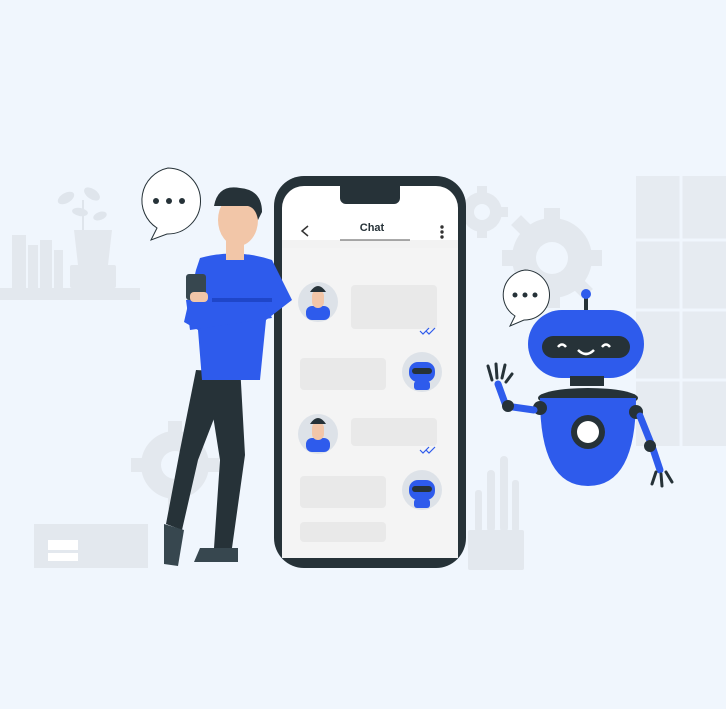 The width and height of the screenshot is (726, 709). What do you see at coordinates (82, 208) in the screenshot?
I see `plant-leaves` at bounding box center [82, 208].